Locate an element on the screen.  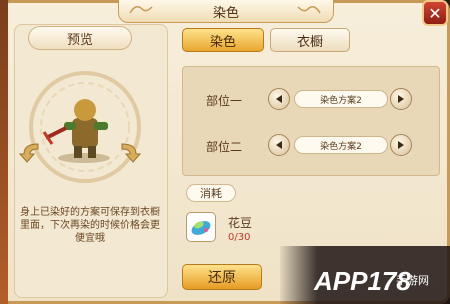
part-two-next-button is located at coordinates (401, 145).